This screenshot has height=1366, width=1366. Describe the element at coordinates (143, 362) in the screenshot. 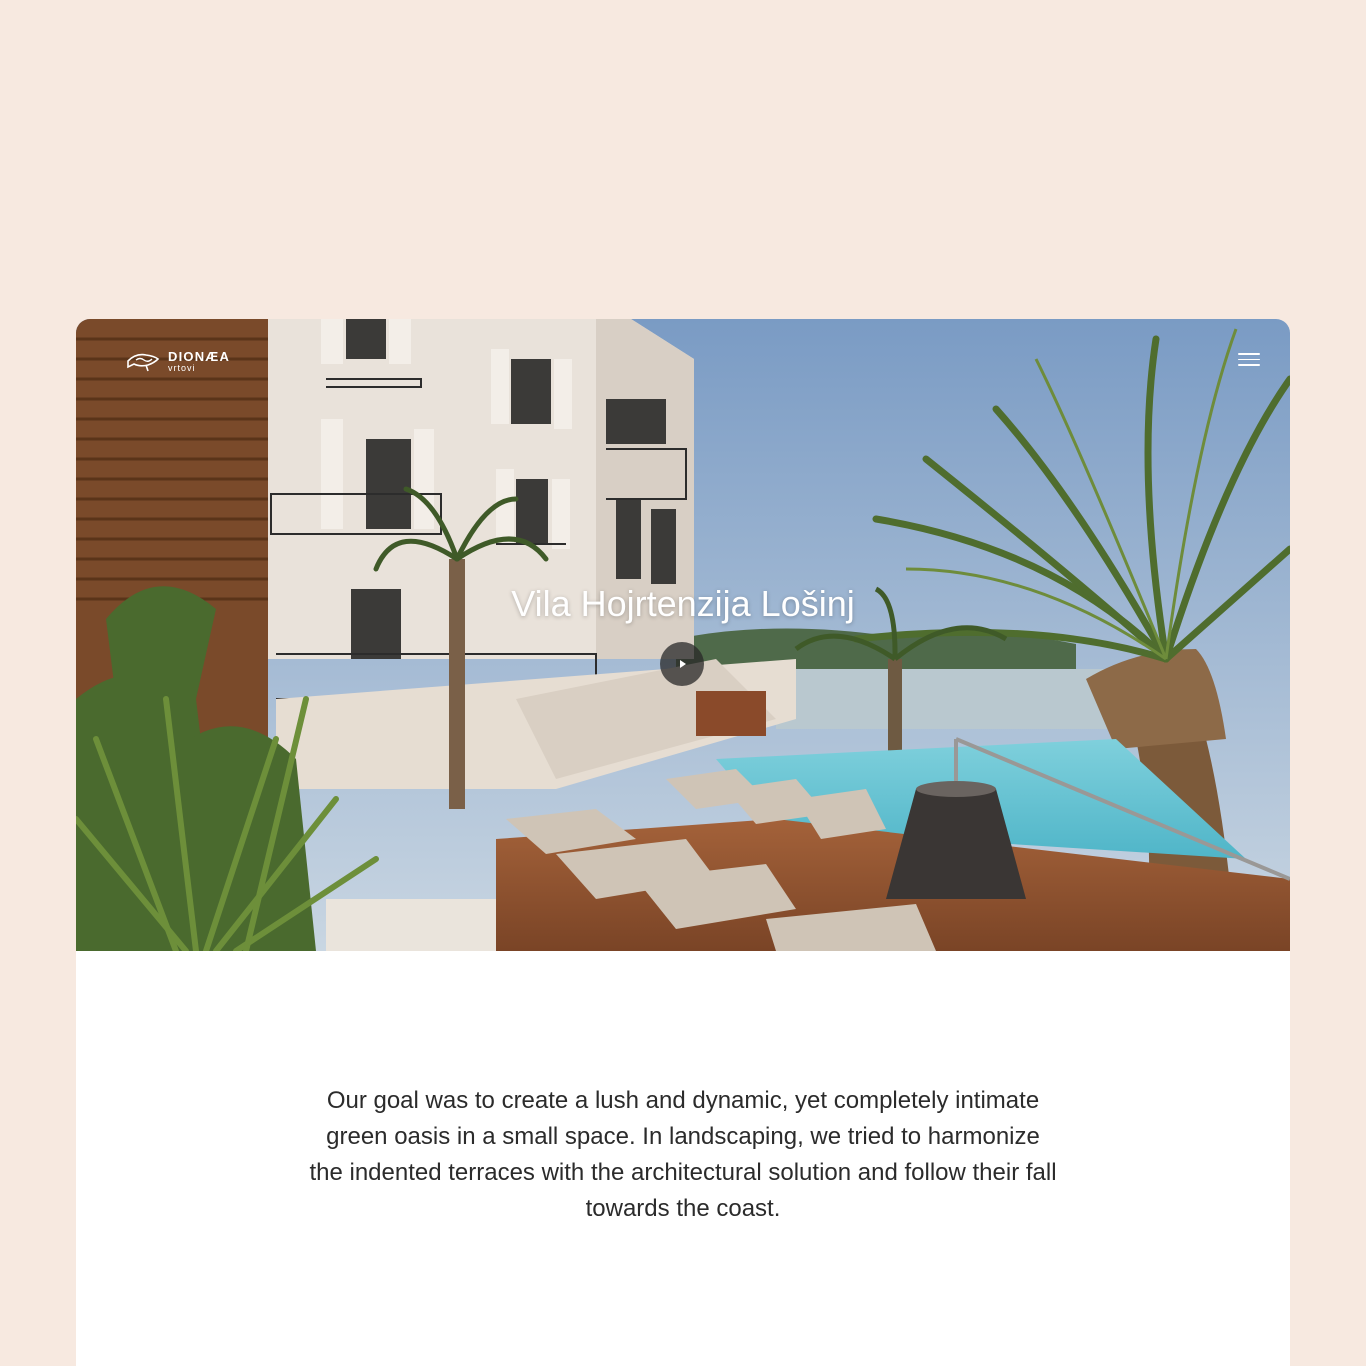

I see `fish-logo-icon` at that location.